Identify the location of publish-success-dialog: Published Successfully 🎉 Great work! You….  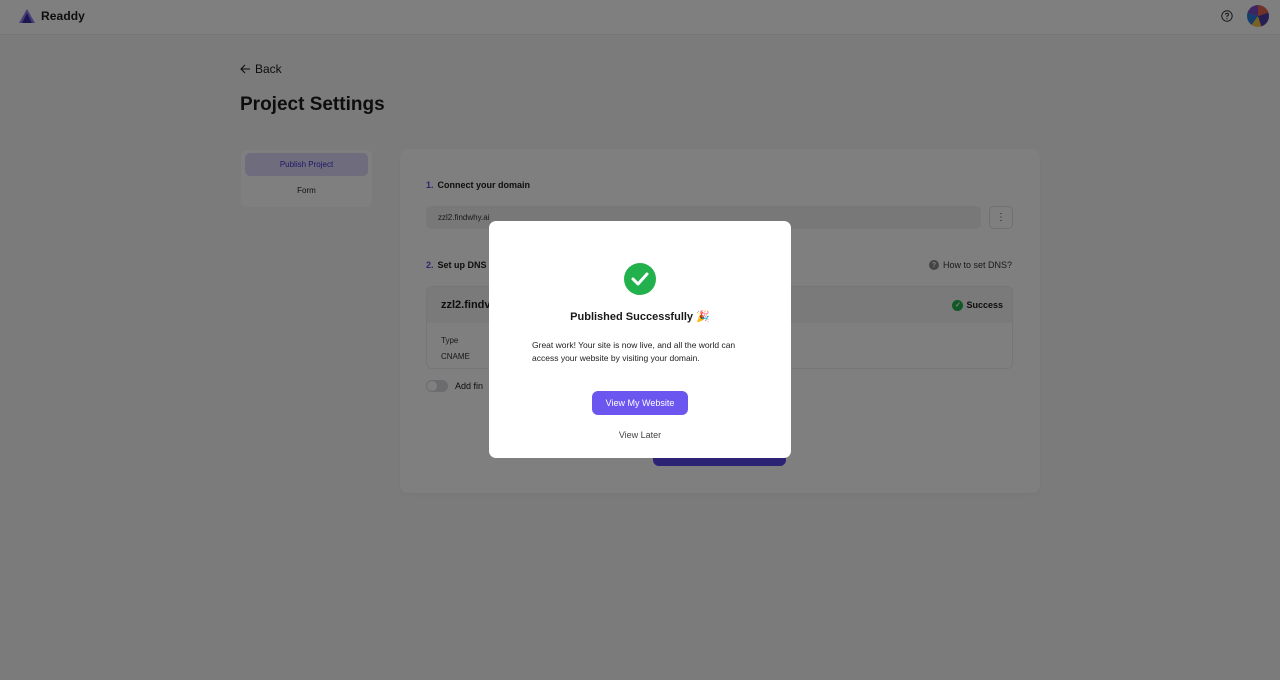
(640, 339).